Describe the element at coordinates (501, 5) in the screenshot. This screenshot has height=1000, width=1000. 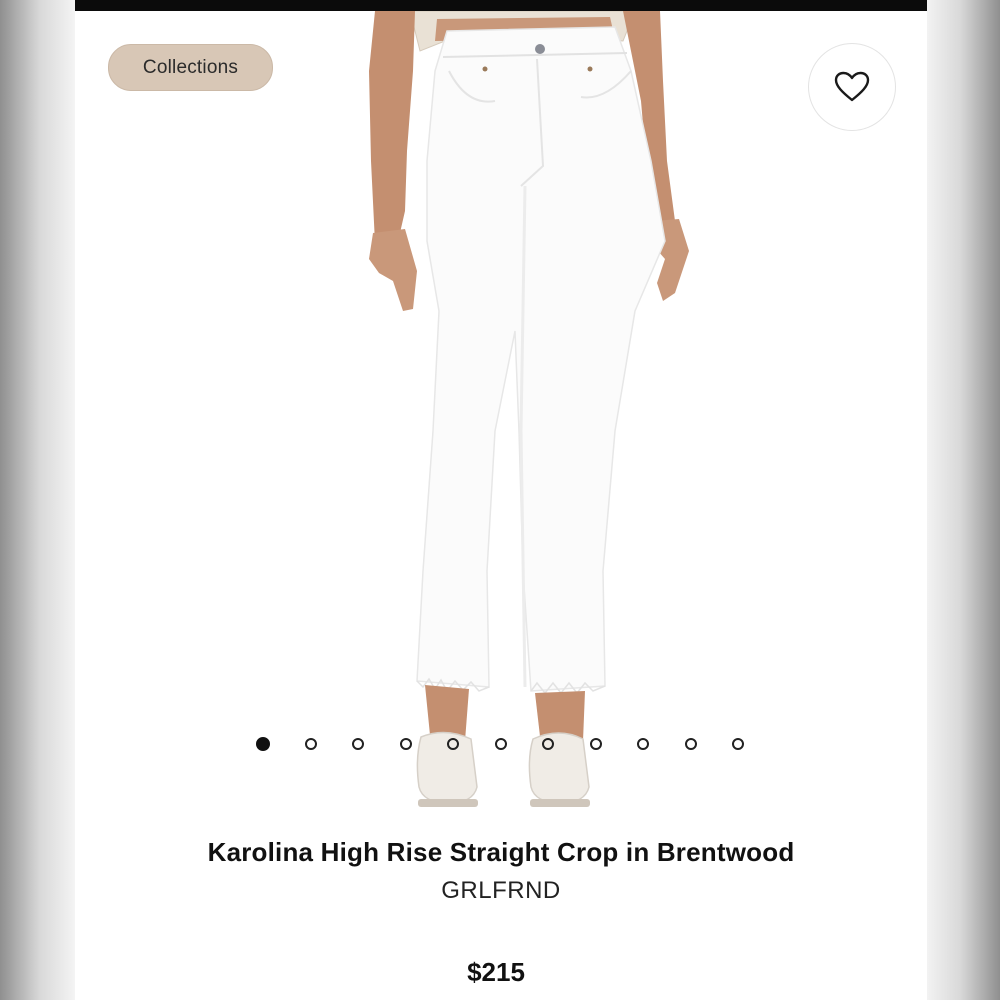
I see `status-bar` at that location.